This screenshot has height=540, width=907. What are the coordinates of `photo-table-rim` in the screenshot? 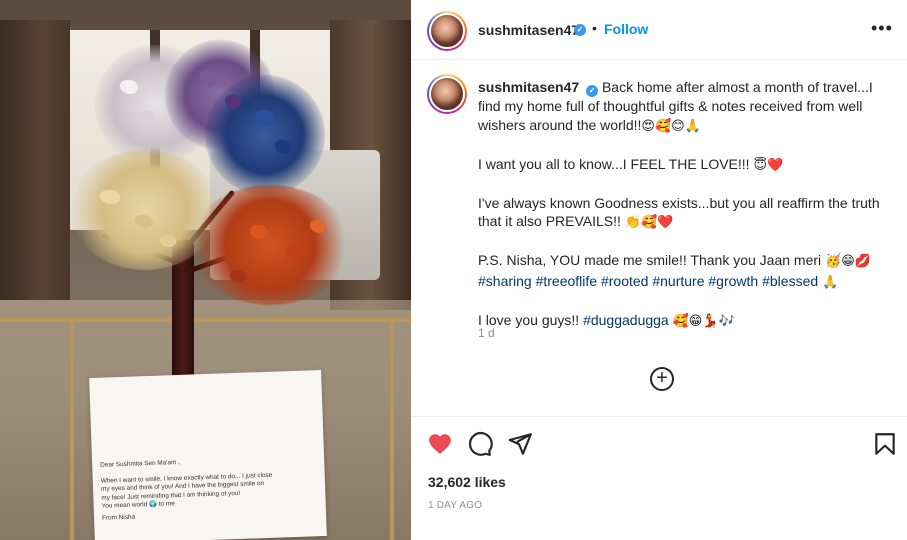 It's located at (205, 320).